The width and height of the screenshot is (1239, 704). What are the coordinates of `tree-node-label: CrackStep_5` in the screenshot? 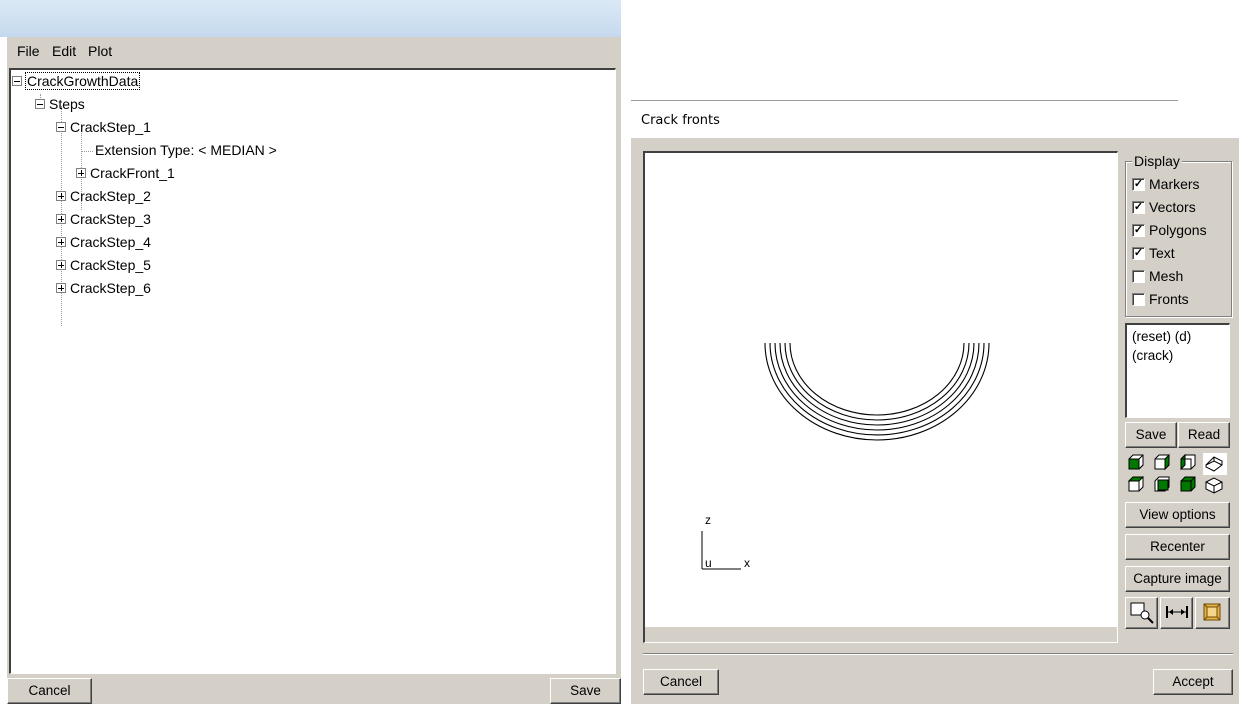 It's located at (110, 265).